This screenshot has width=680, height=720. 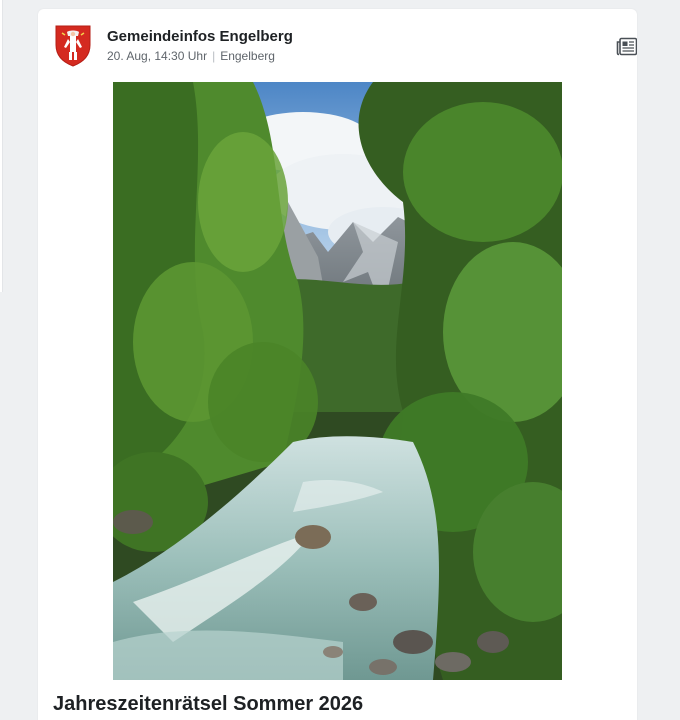 I want to click on post-timestamp: 20. Aug, 14:30 Uhr, so click(x=157, y=56).